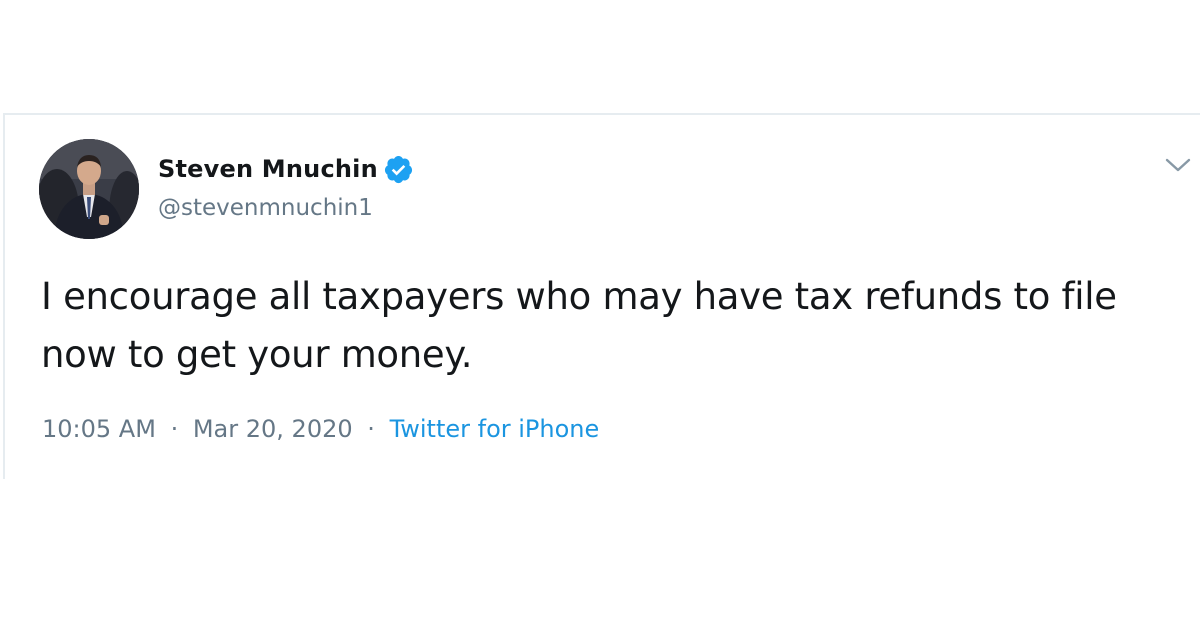  I want to click on display-name: Steven Mnuchin, so click(268, 169).